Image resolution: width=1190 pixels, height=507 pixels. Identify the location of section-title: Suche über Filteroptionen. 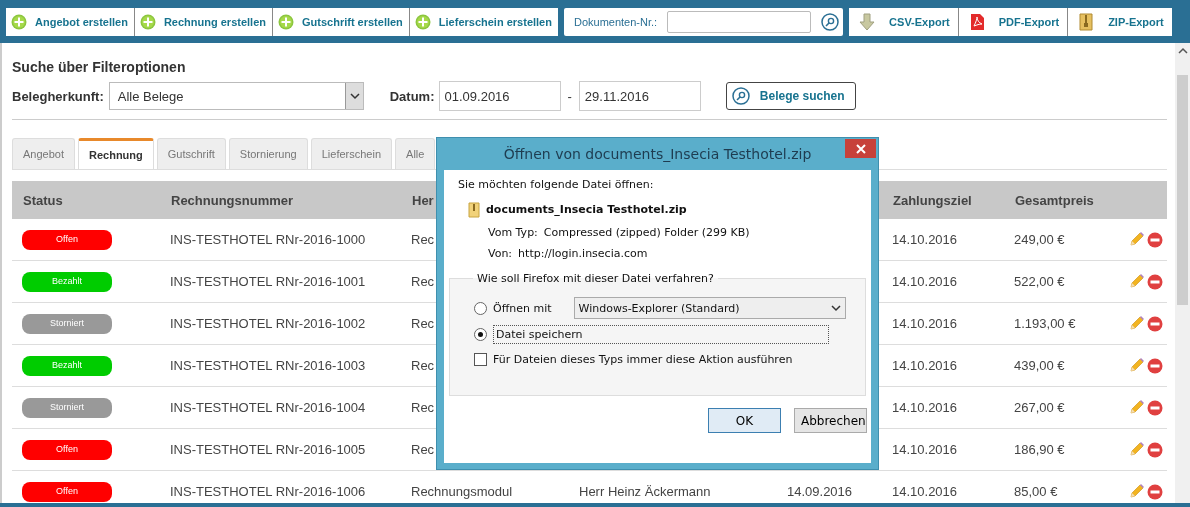
(99, 67).